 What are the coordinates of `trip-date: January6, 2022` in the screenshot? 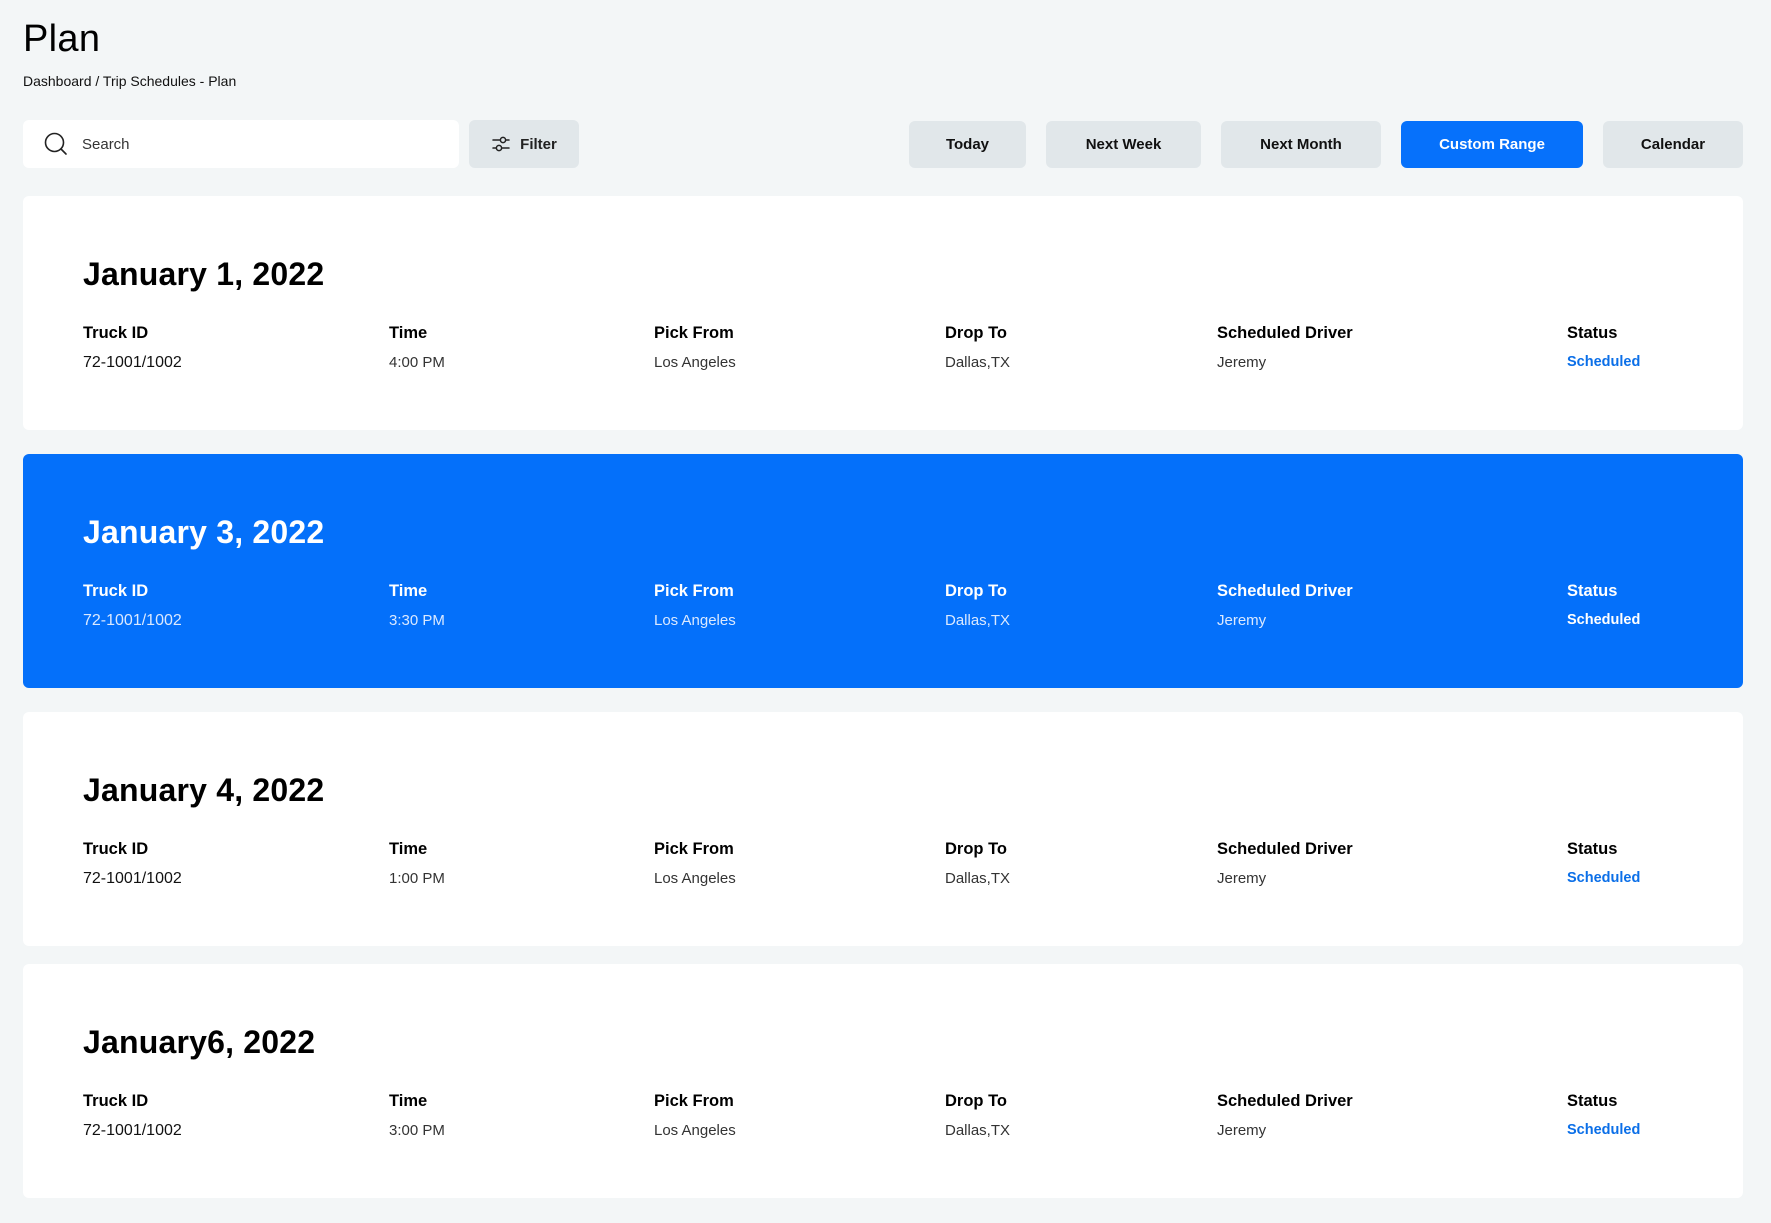 It's located at (199, 1042).